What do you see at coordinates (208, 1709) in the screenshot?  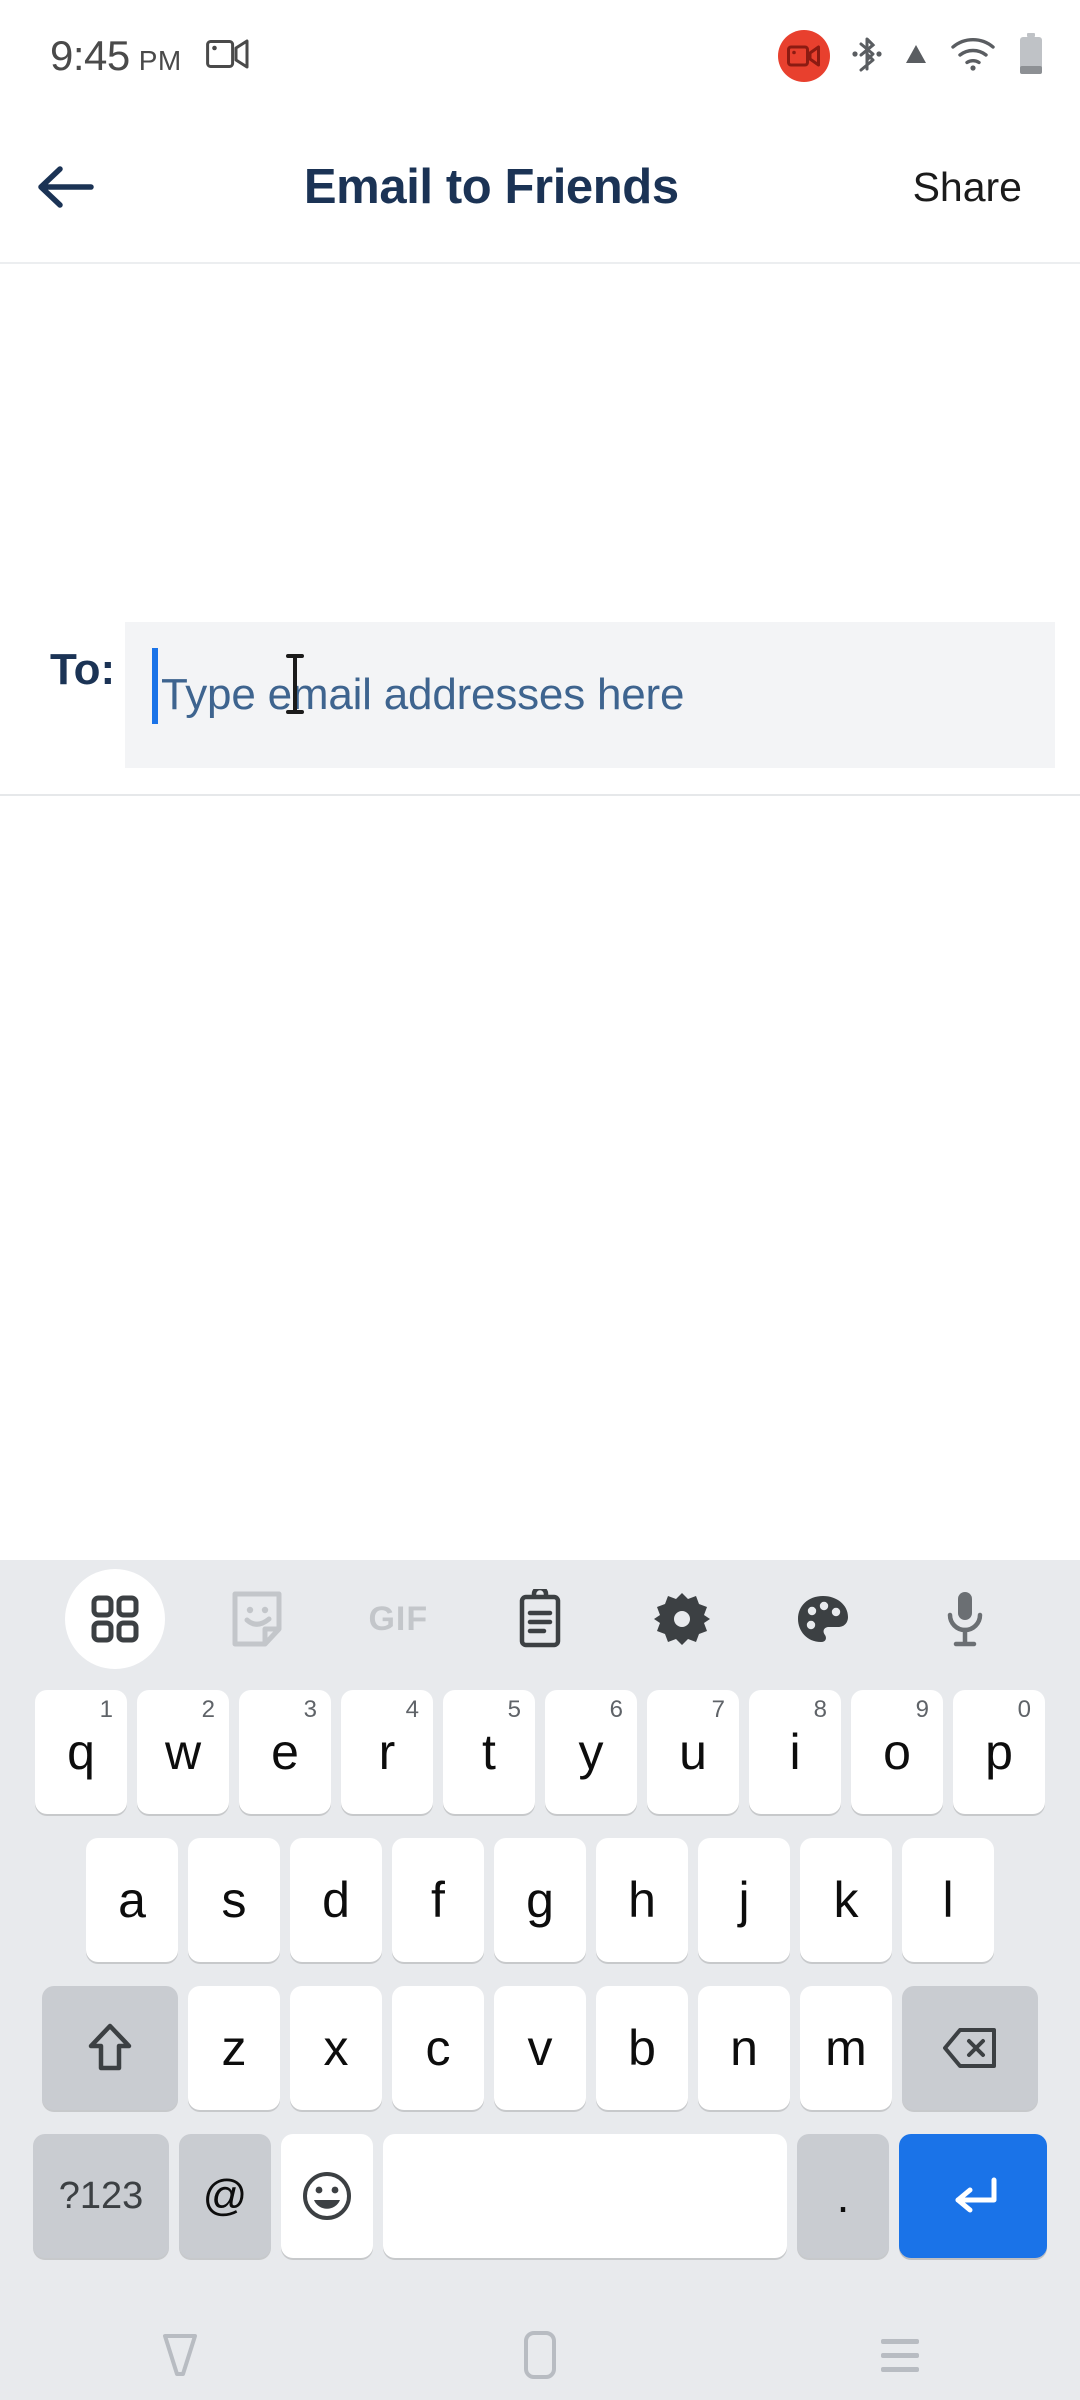 I see `key-w-superscript: 2` at bounding box center [208, 1709].